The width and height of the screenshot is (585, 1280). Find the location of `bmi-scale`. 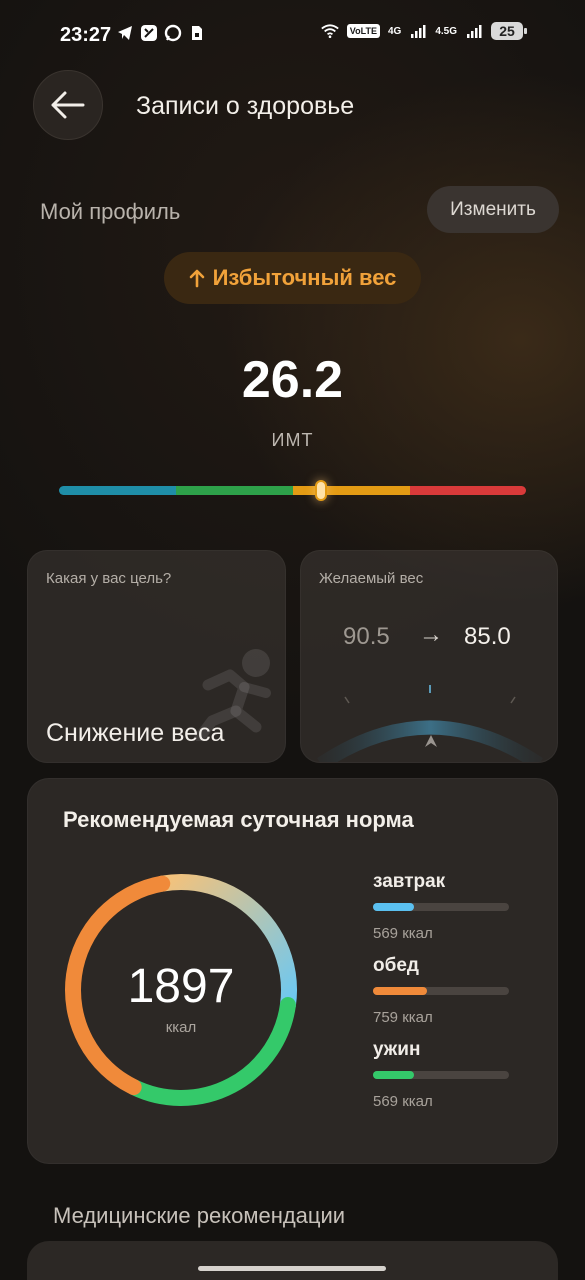

bmi-scale is located at coordinates (292, 490).